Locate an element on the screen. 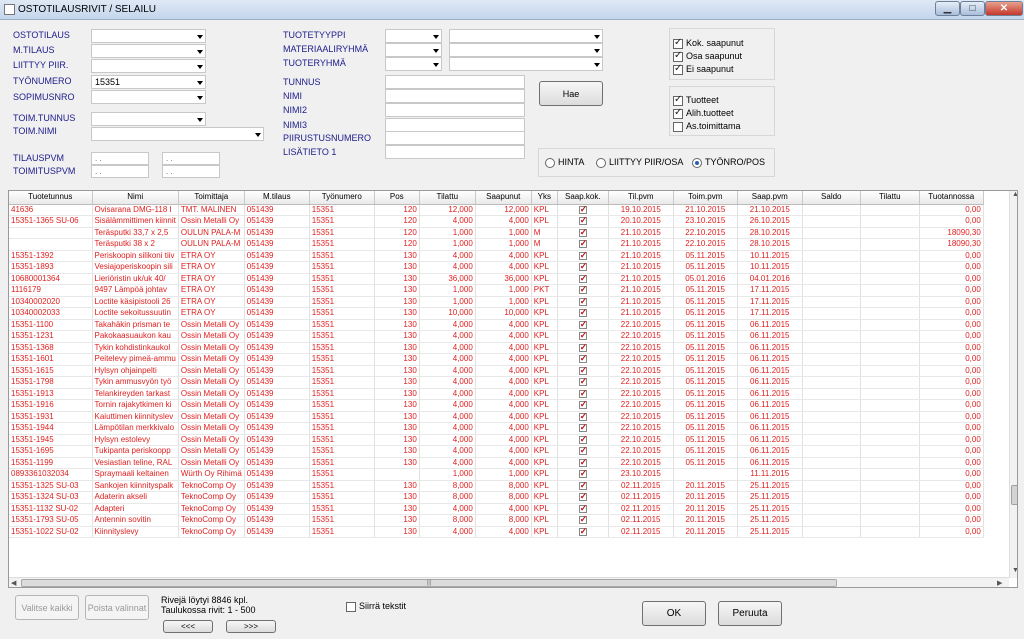 The width and height of the screenshot is (1024, 639). kok-saapunut-checkbox: Kok. saapunut is located at coordinates (708, 43).